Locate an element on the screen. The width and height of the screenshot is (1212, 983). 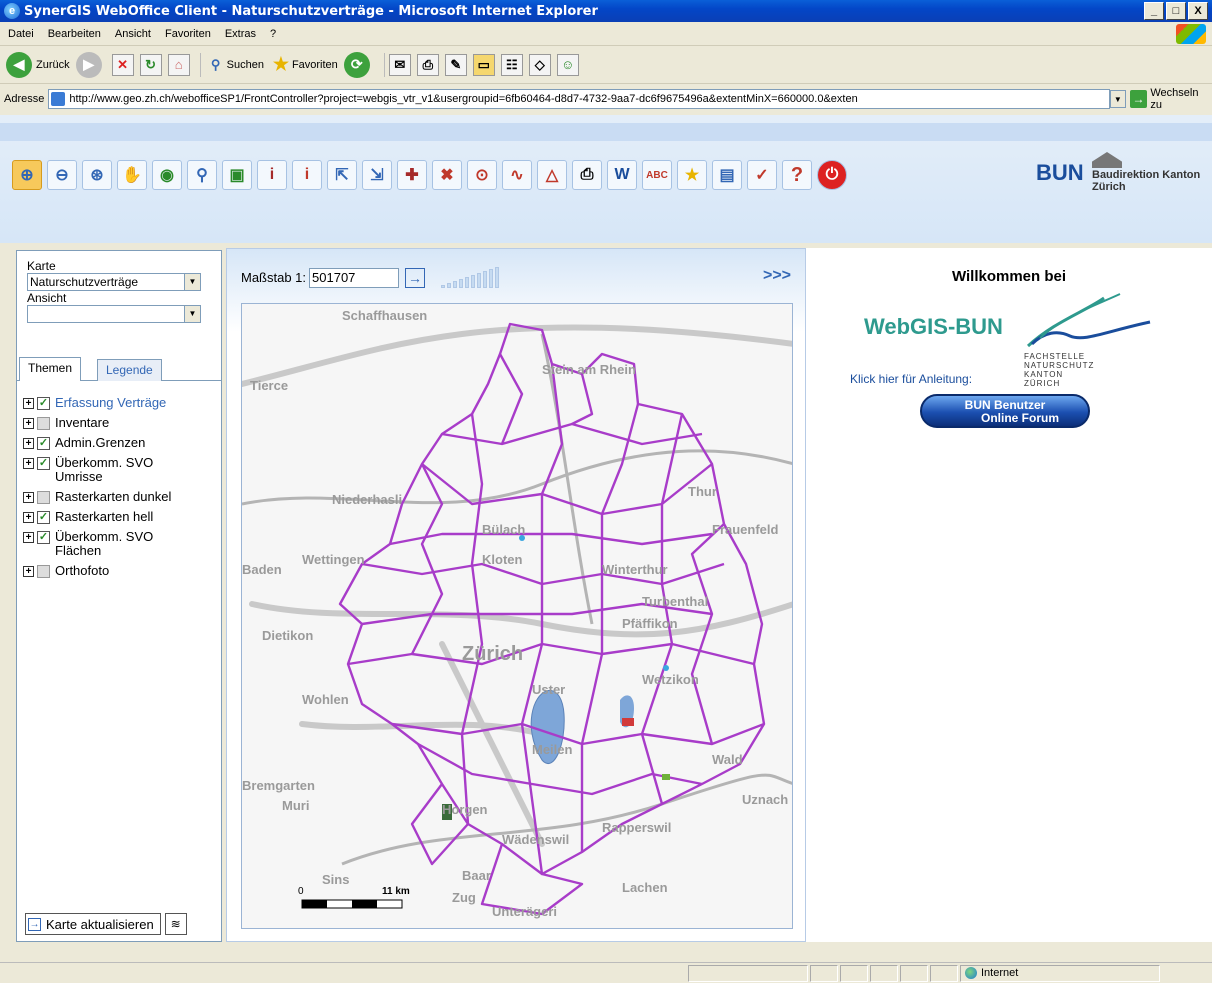
edit-button: ✎ is located at coordinates (455, 64).